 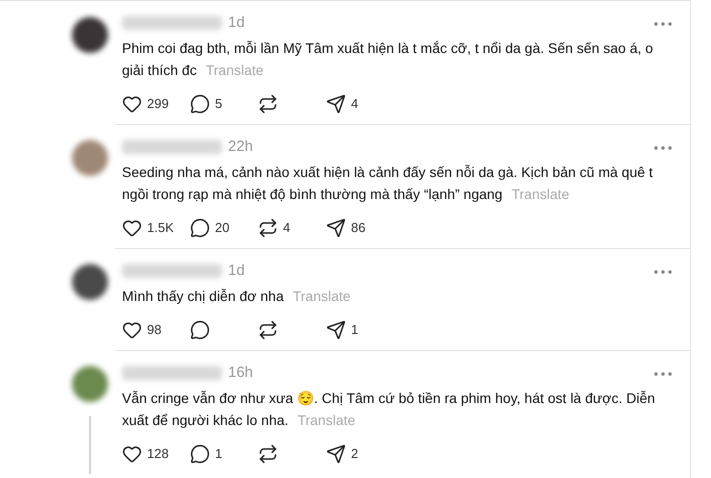 I want to click on share-count: 86, so click(x=358, y=228).